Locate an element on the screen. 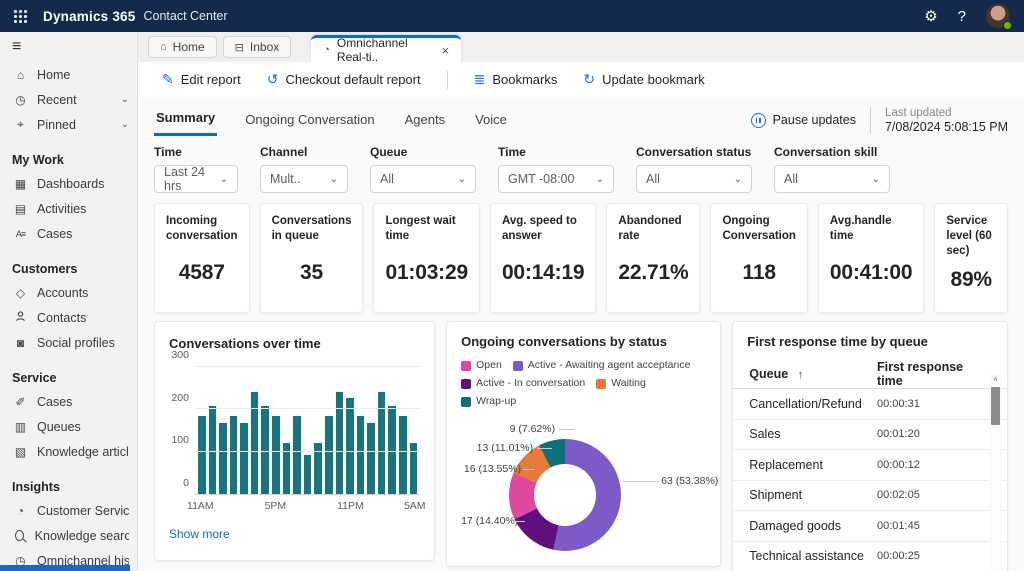 This screenshot has height=571, width=1024. subtab-agents: Agents is located at coordinates (425, 120).